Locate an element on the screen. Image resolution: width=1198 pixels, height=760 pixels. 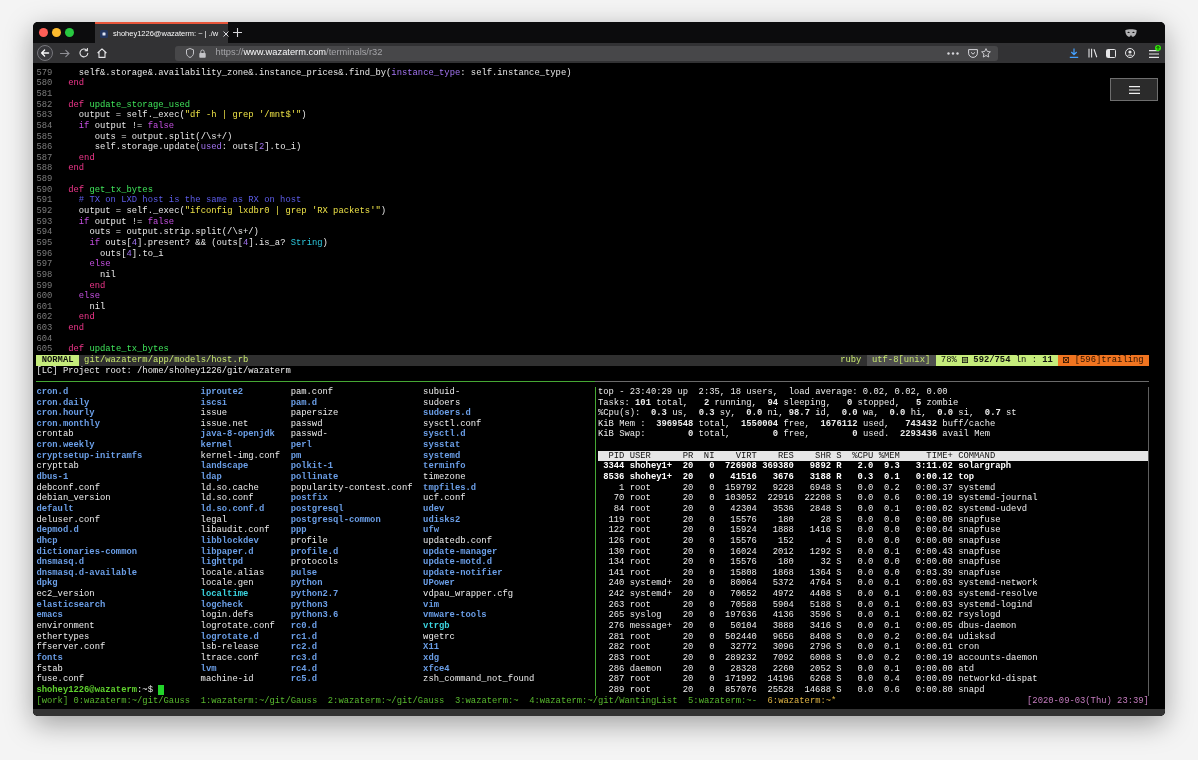
directory-name: rc0.d is located at coordinates (304, 626).